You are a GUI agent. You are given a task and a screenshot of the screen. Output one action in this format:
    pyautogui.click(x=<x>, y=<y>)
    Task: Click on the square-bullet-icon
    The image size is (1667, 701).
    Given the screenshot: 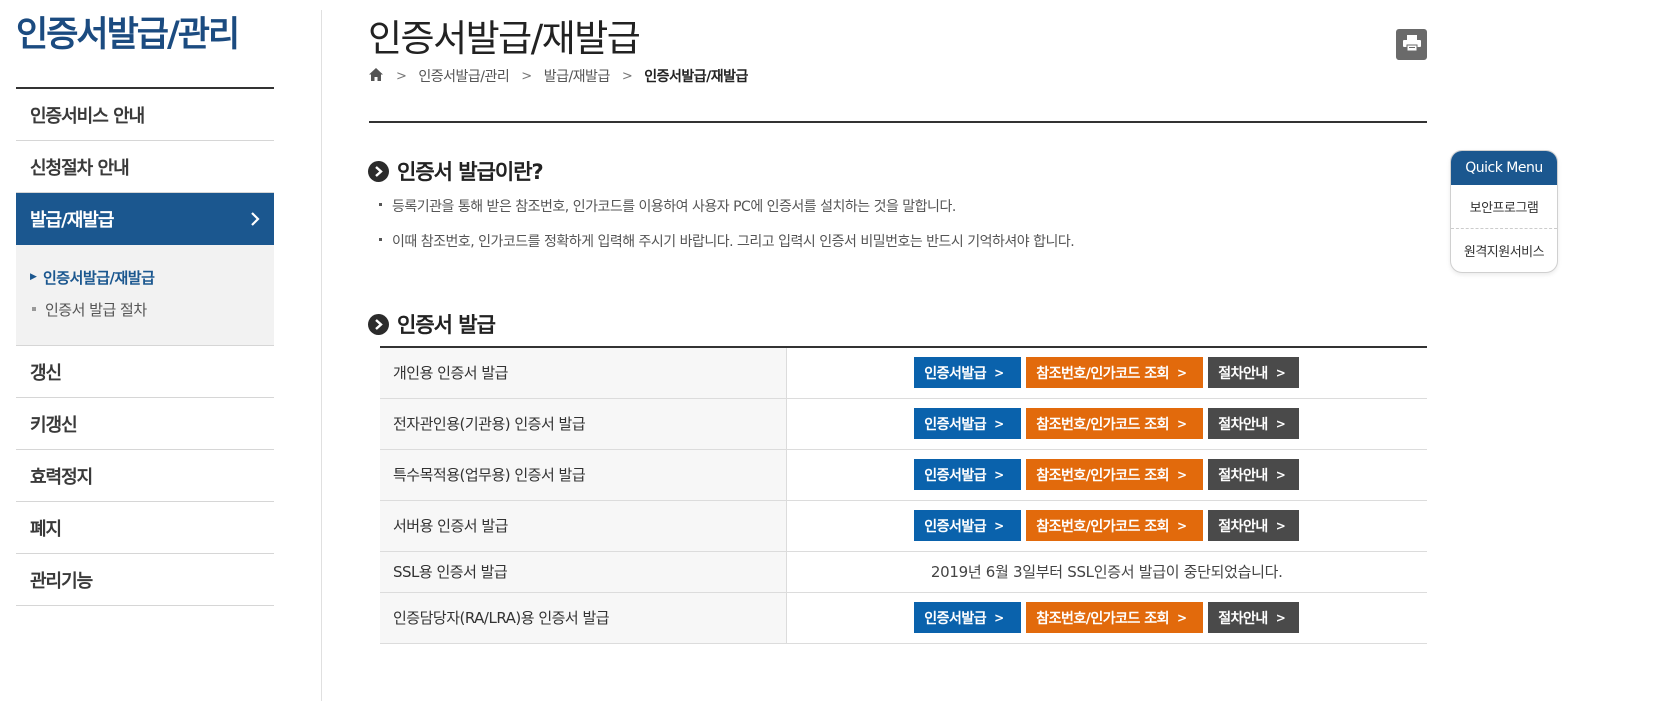 What is the action you would take?
    pyautogui.click(x=34, y=309)
    